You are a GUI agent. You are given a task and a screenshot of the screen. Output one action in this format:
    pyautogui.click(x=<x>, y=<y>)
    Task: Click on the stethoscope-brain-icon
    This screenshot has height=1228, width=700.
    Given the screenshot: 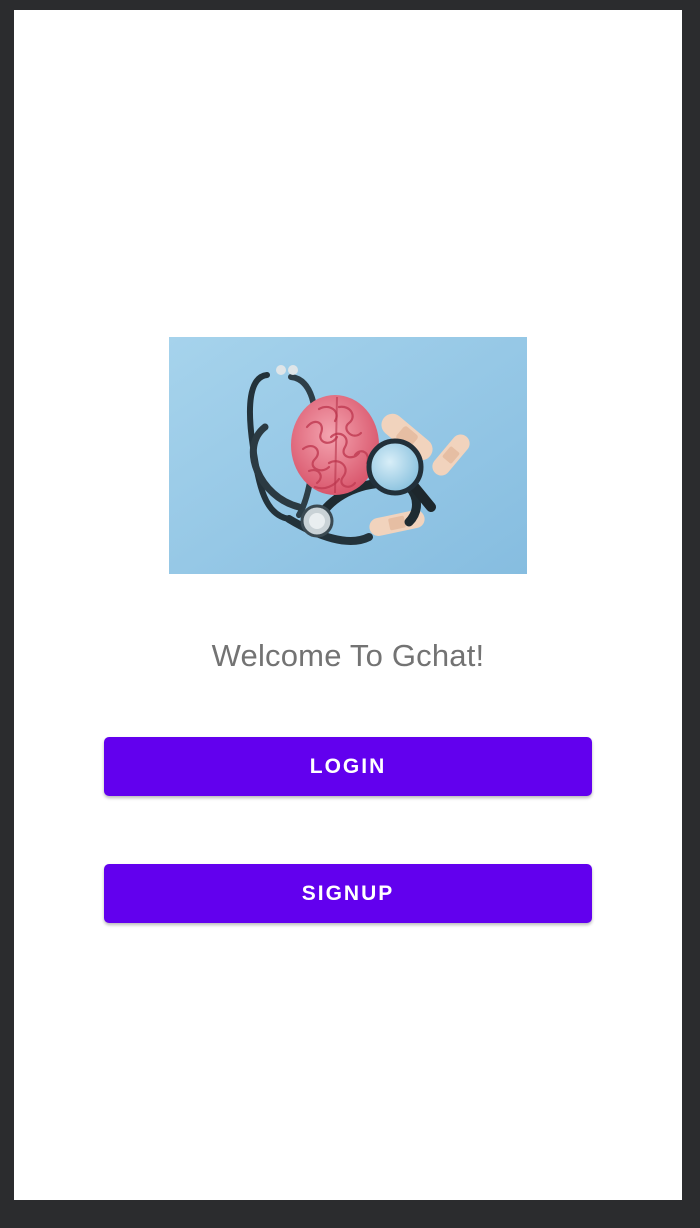 What is the action you would take?
    pyautogui.click(x=348, y=455)
    